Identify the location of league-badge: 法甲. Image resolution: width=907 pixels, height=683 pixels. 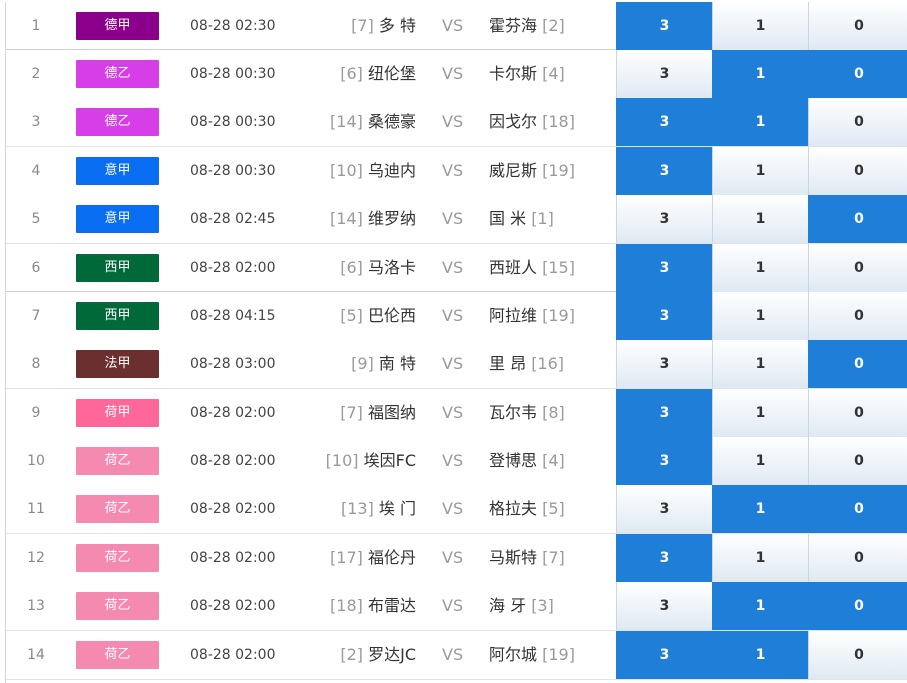
(117, 364).